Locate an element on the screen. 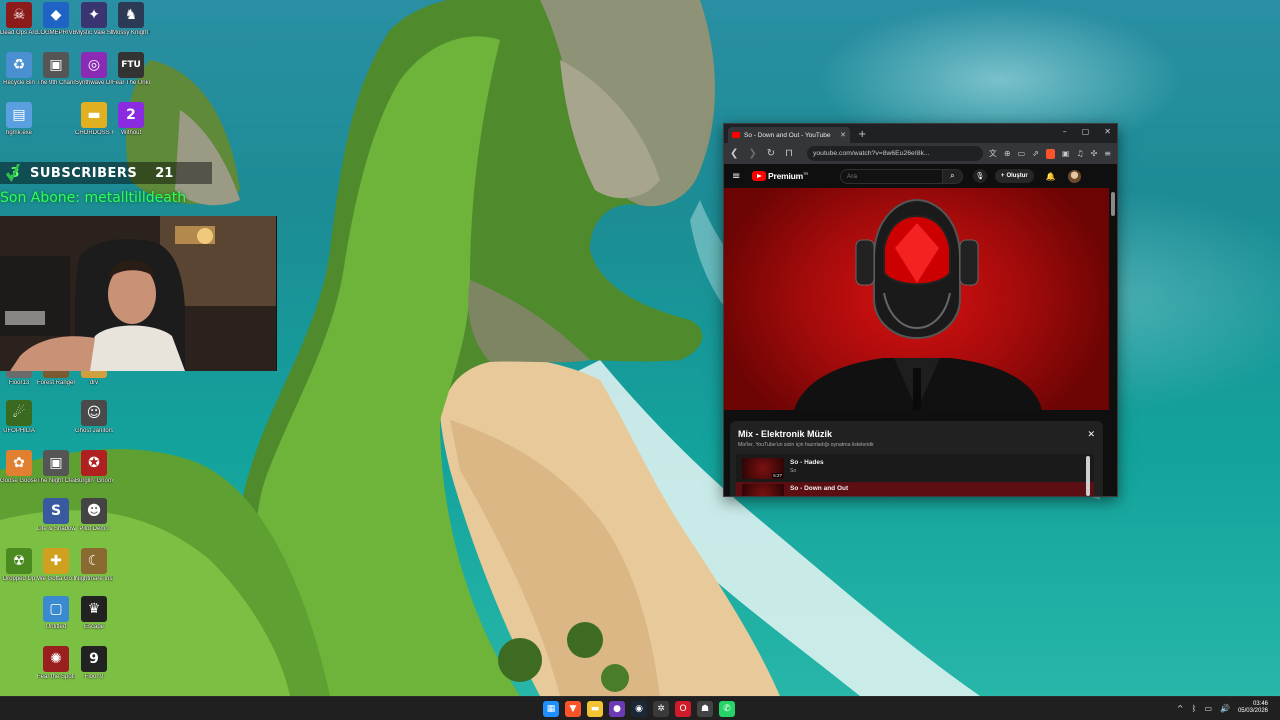 This screenshot has height=720, width=1280. back-button: ❮ is located at coordinates (734, 153).